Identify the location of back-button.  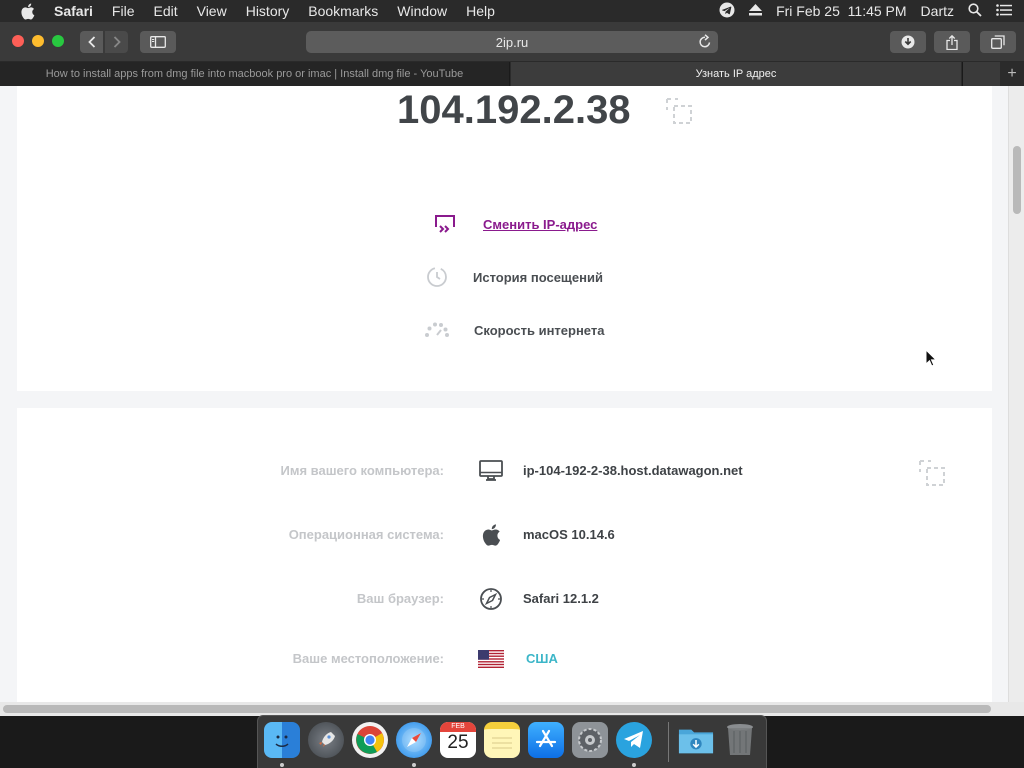
(91, 42).